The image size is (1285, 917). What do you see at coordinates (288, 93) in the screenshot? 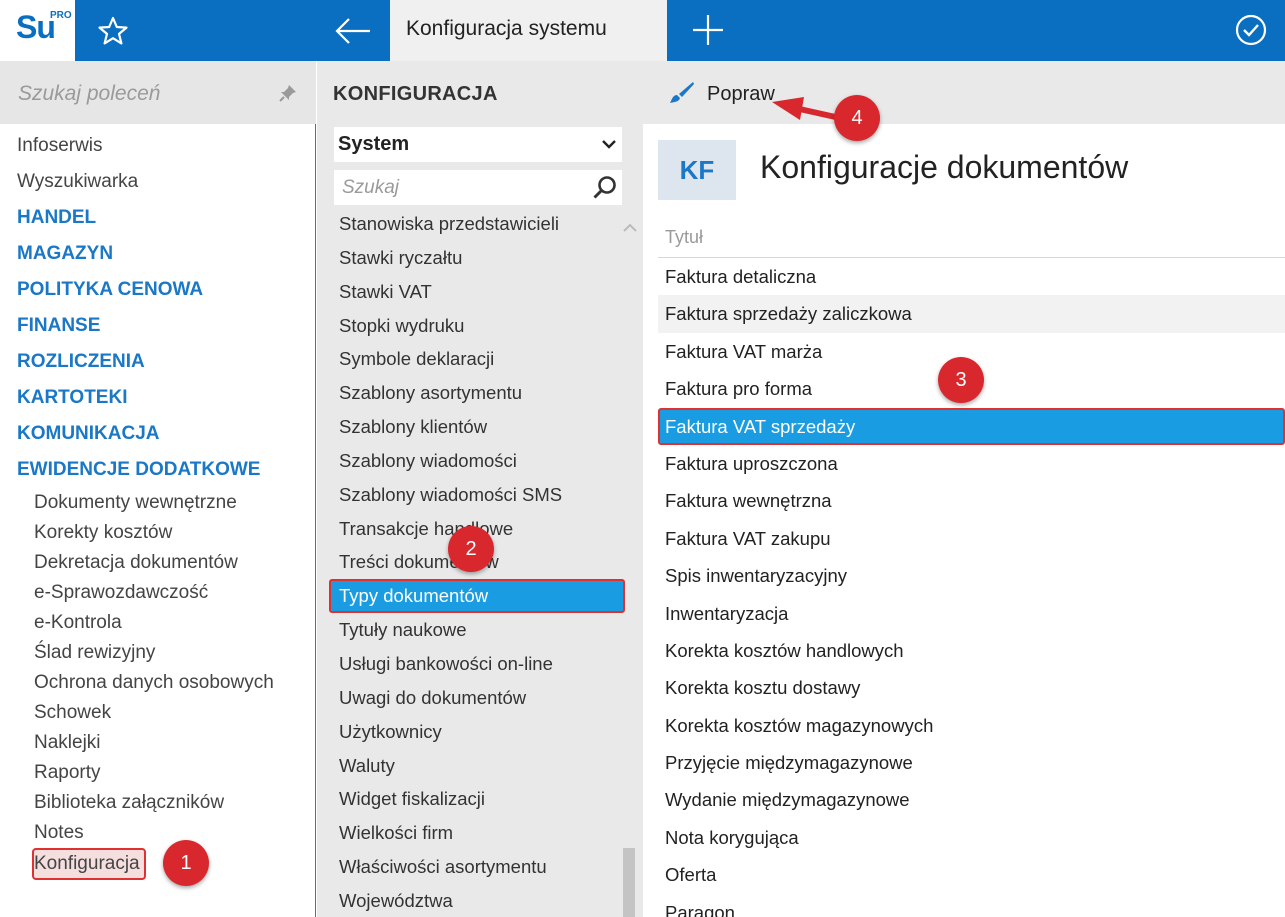
I see `pin-icon` at bounding box center [288, 93].